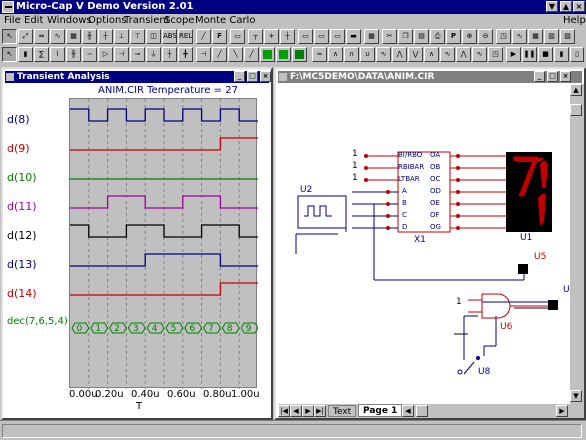 This screenshot has width=586, height=440. I want to click on menu-monte-carlo: Monte Carlo, so click(225, 21).